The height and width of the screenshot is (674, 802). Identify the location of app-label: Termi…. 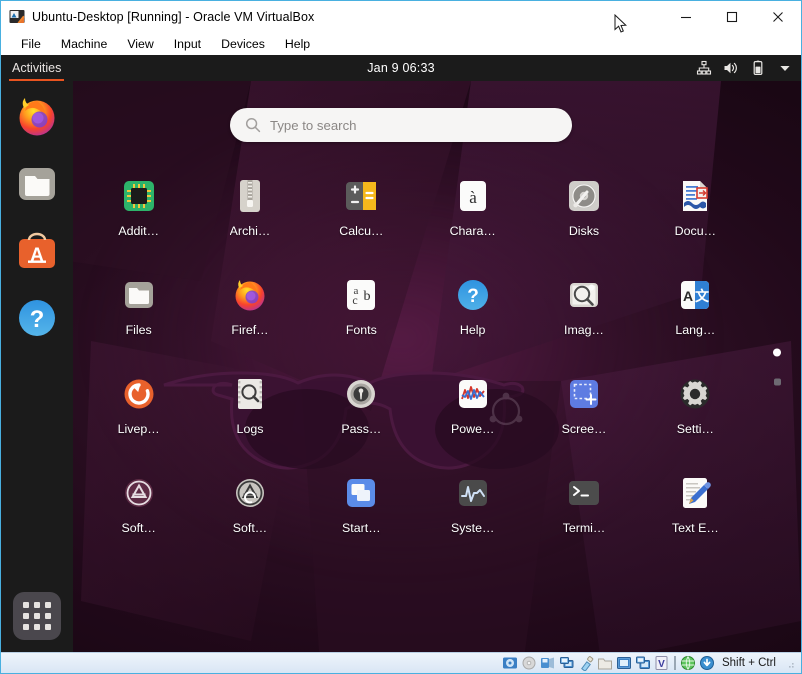
(584, 528).